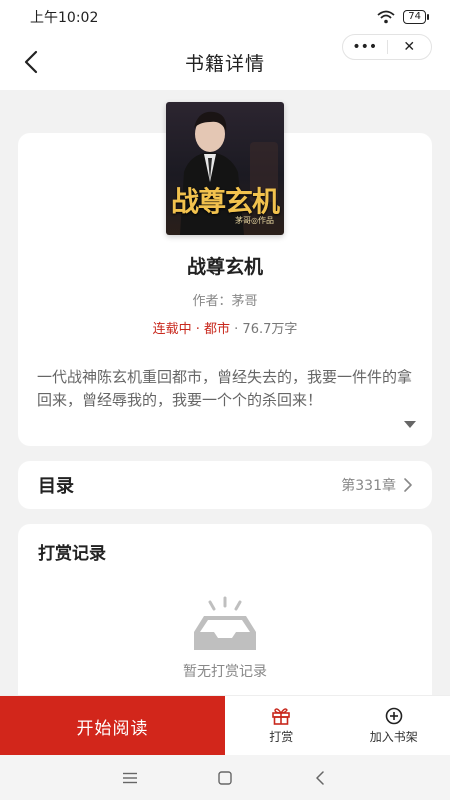 Image resolution: width=450 pixels, height=800 pixels. What do you see at coordinates (386, 17) in the screenshot?
I see `wifi-icon` at bounding box center [386, 17].